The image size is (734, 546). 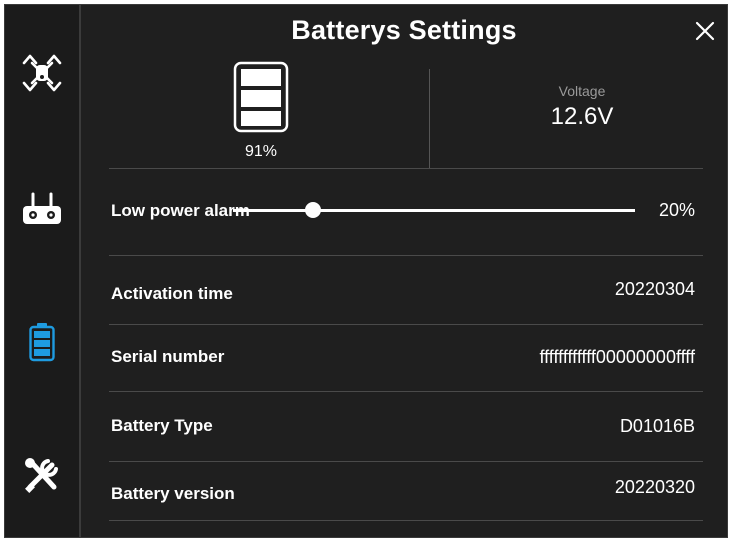 I want to click on sidebar-item-tools, so click(x=42, y=475).